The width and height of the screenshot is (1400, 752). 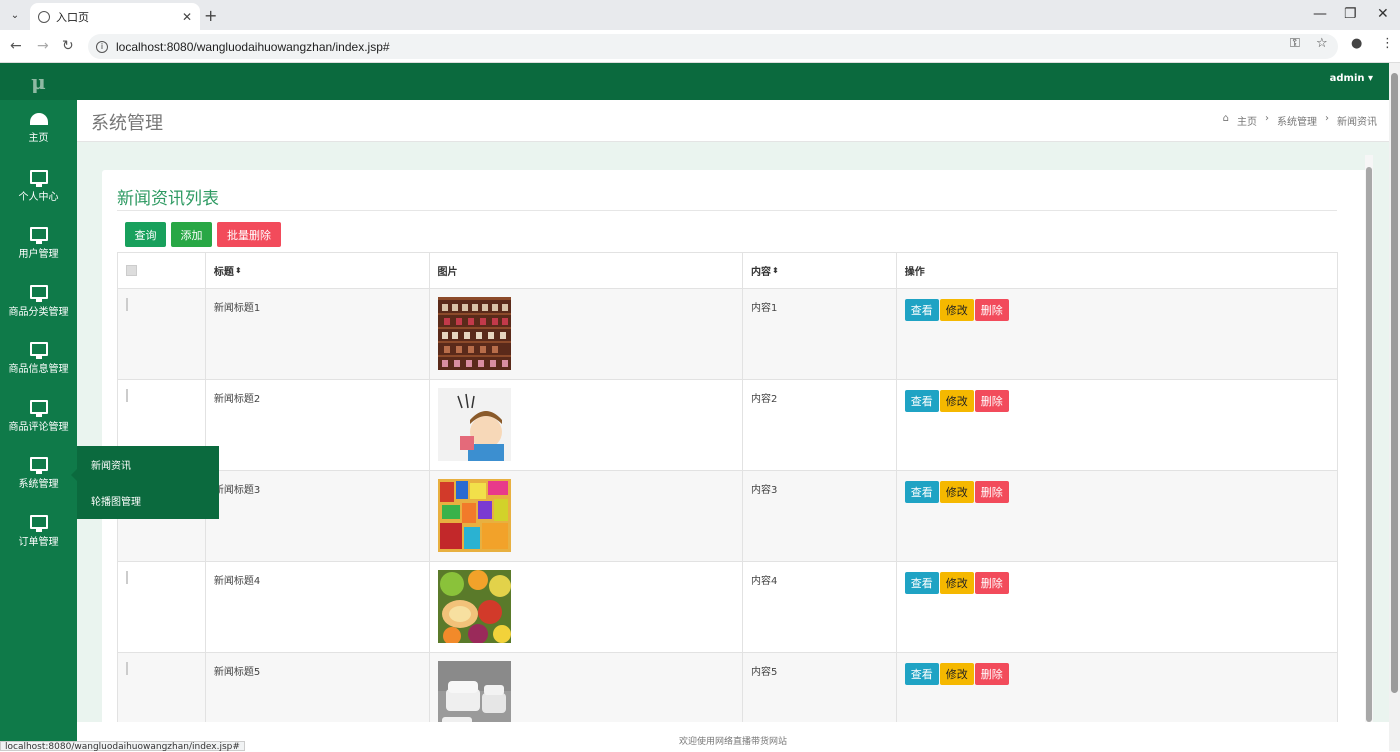 What do you see at coordinates (16, 46) in the screenshot?
I see `back-icon: ←` at bounding box center [16, 46].